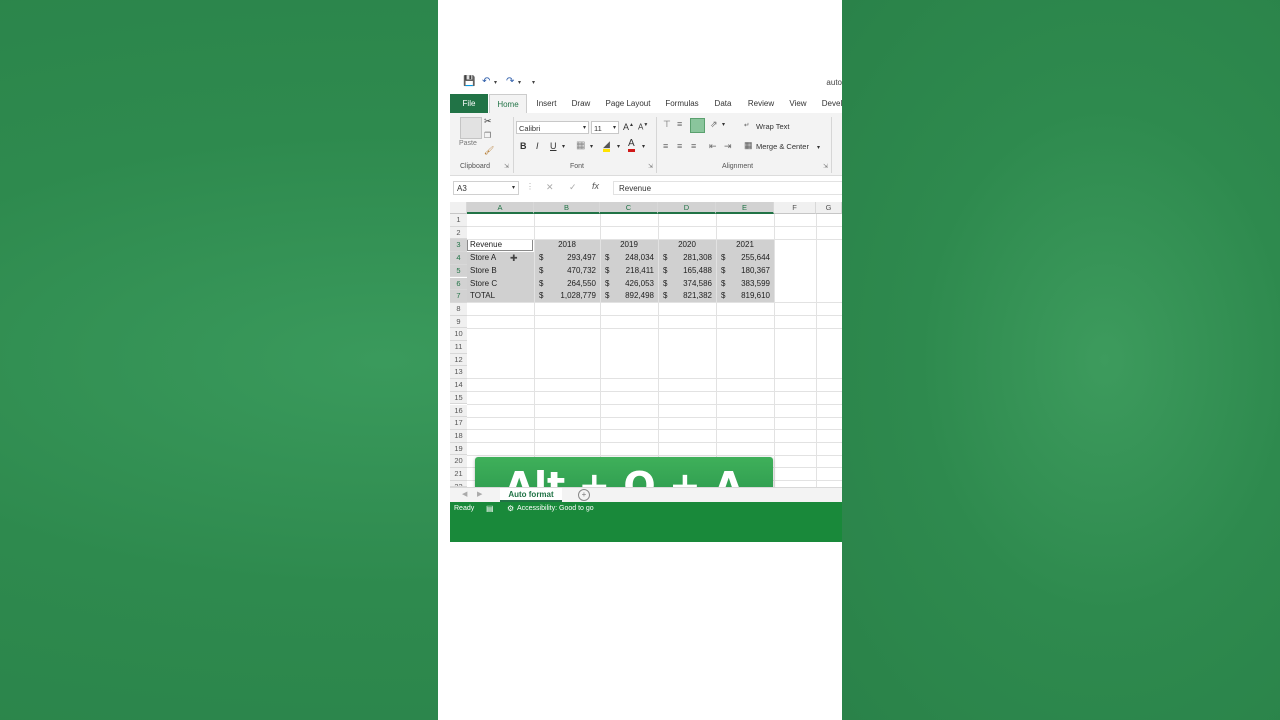  I want to click on table-cell: 180,367, so click(748, 271).